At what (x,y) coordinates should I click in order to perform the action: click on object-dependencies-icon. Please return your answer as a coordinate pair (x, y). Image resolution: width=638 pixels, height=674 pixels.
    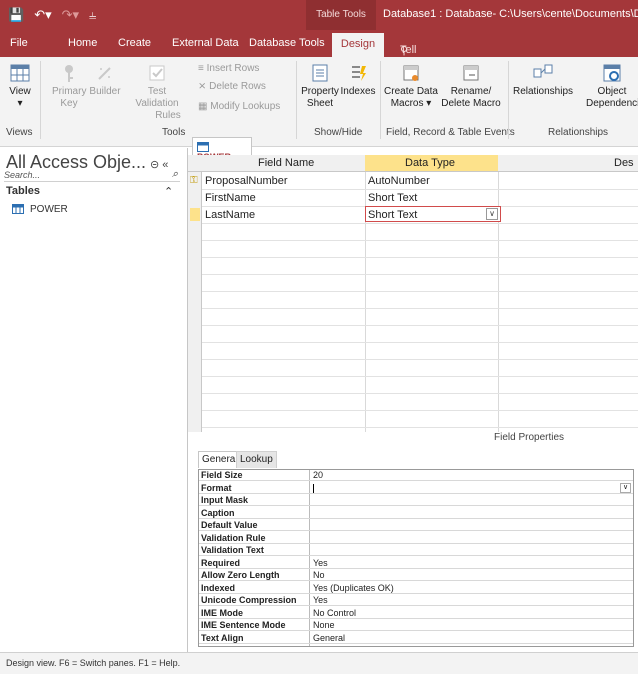
    Looking at the image, I should click on (612, 73).